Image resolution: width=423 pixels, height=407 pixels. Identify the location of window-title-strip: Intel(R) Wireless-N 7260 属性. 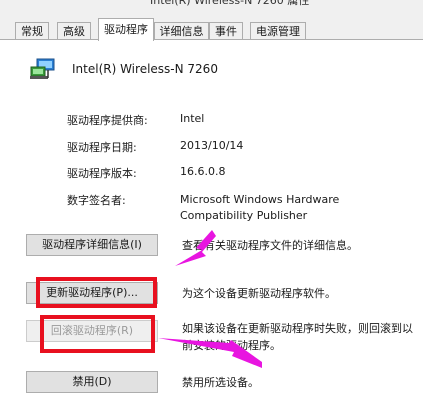
(211, 7).